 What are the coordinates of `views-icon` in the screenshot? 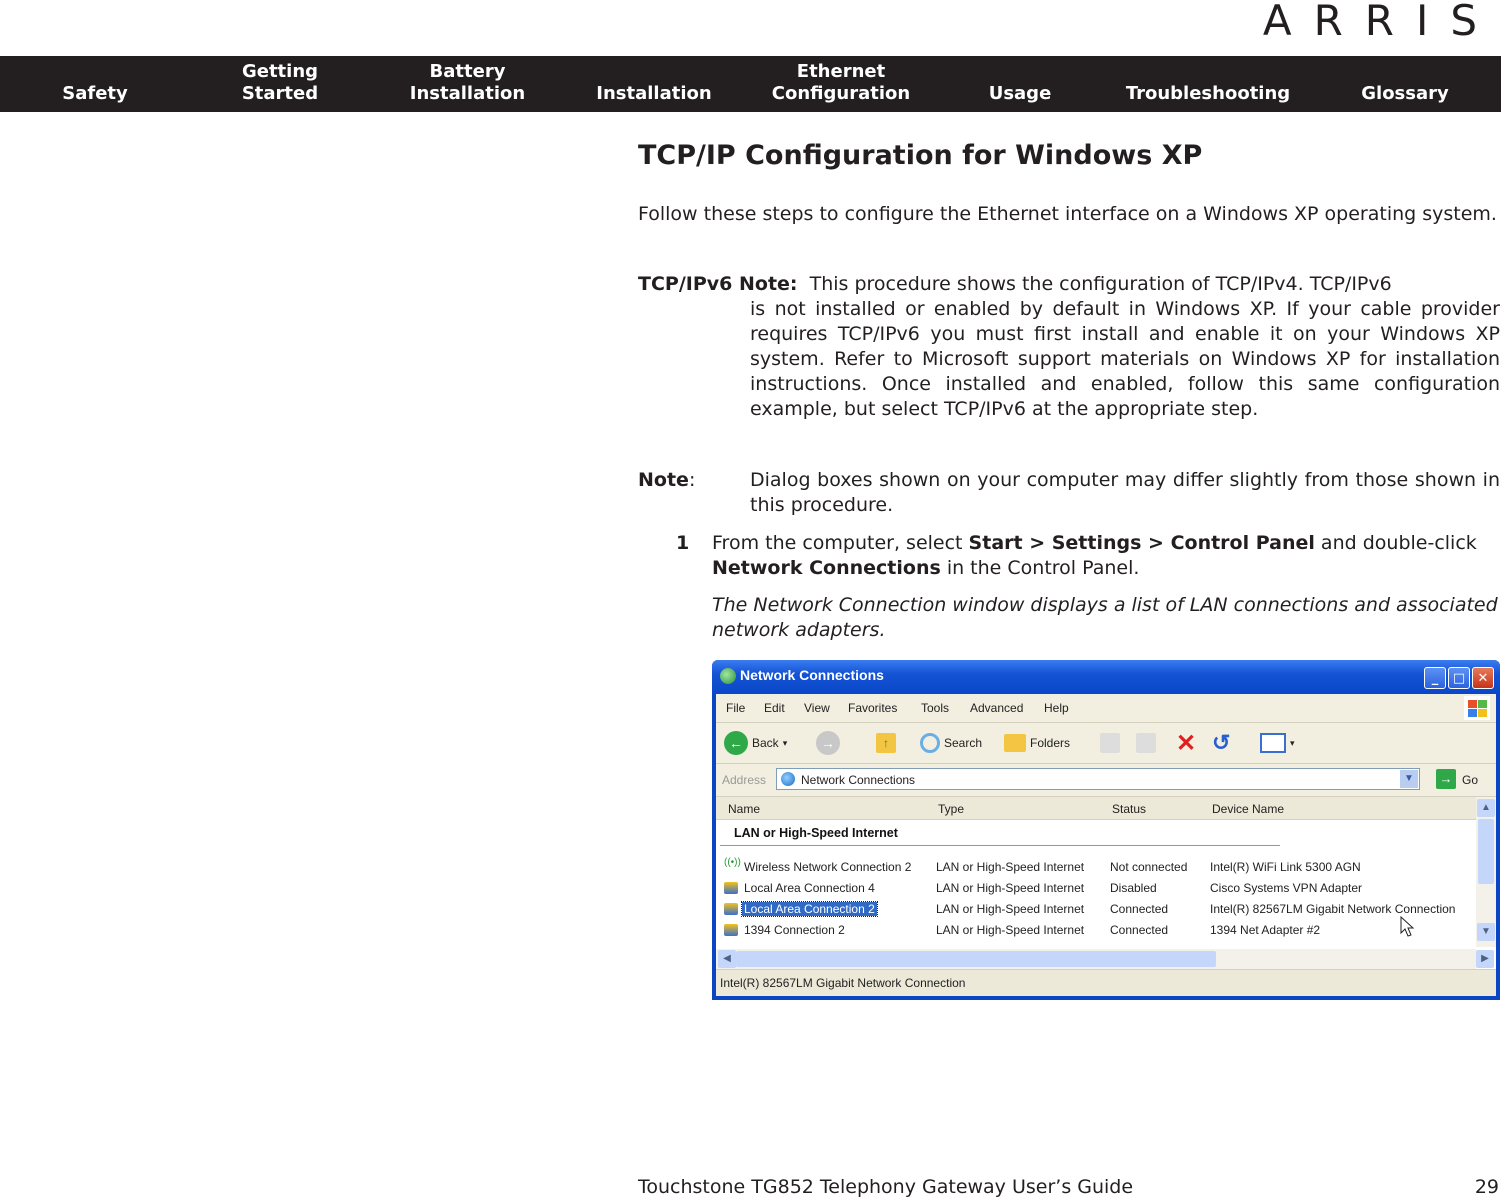 It's located at (1273, 743).